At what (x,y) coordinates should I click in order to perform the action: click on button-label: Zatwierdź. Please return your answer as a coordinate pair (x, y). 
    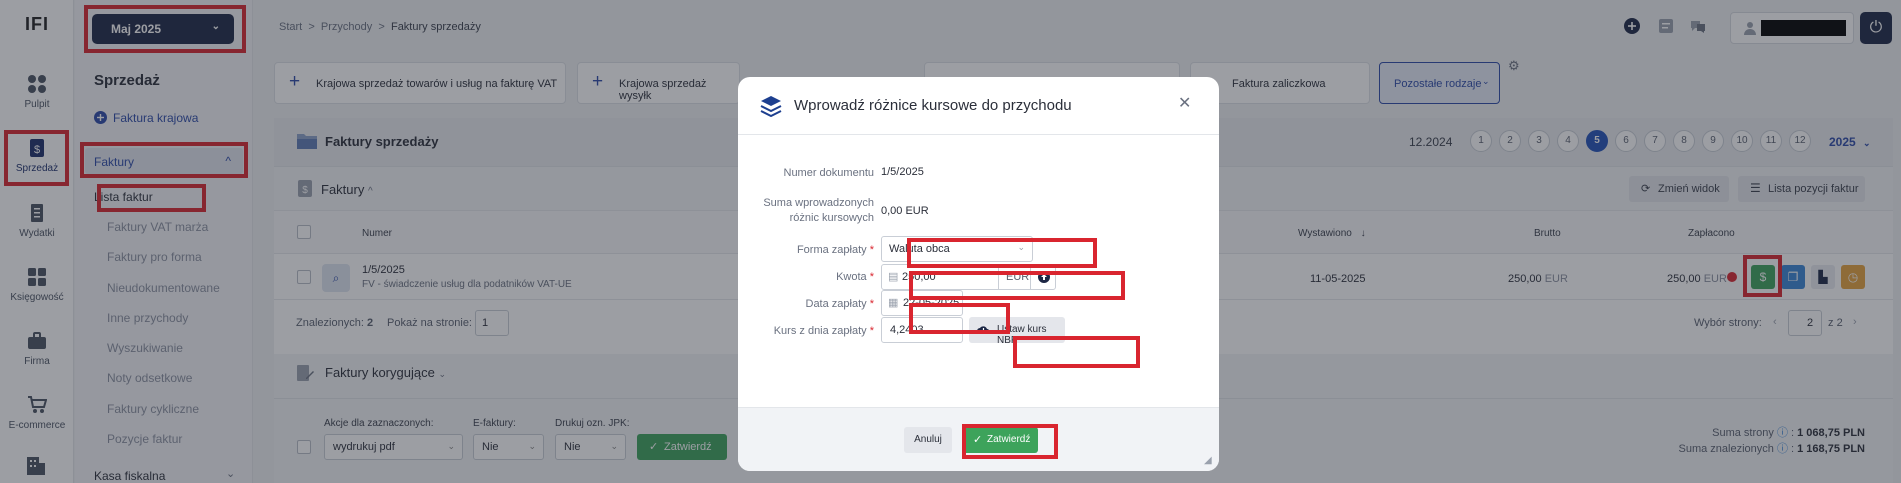
    Looking at the image, I should click on (1009, 439).